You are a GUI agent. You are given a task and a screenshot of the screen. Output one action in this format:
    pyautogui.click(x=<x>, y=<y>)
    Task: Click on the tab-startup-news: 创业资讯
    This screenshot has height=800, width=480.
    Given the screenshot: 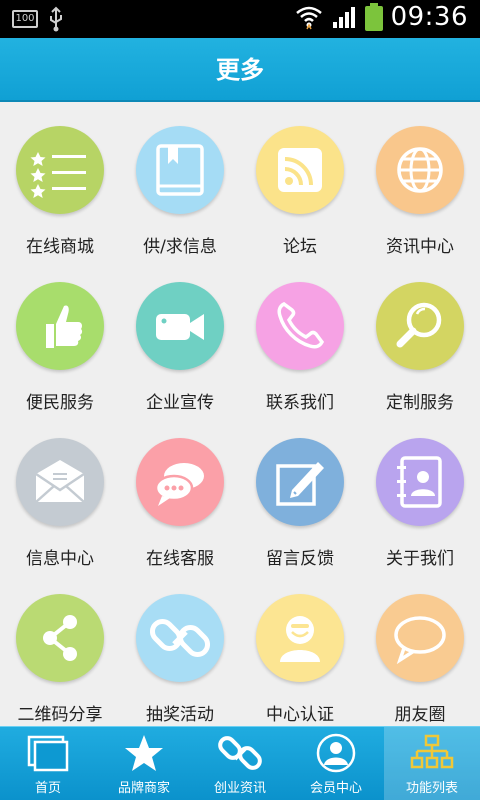 What is the action you would take?
    pyautogui.click(x=240, y=763)
    